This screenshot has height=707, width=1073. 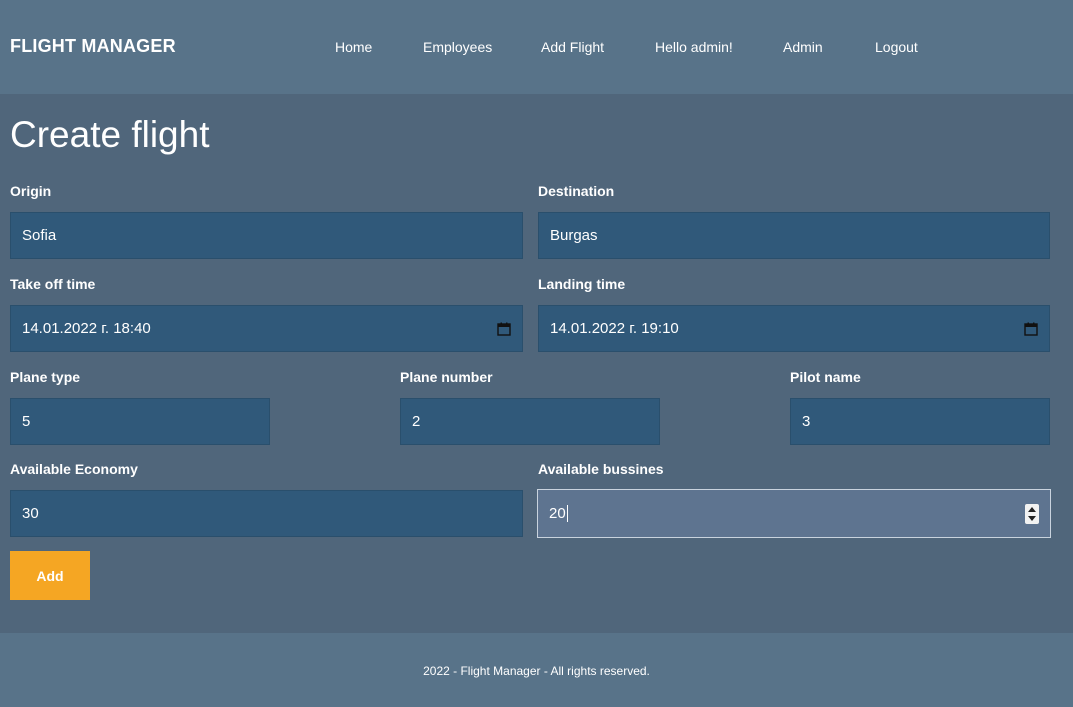 I want to click on nav-add-flight: Add Flight, so click(x=572, y=47).